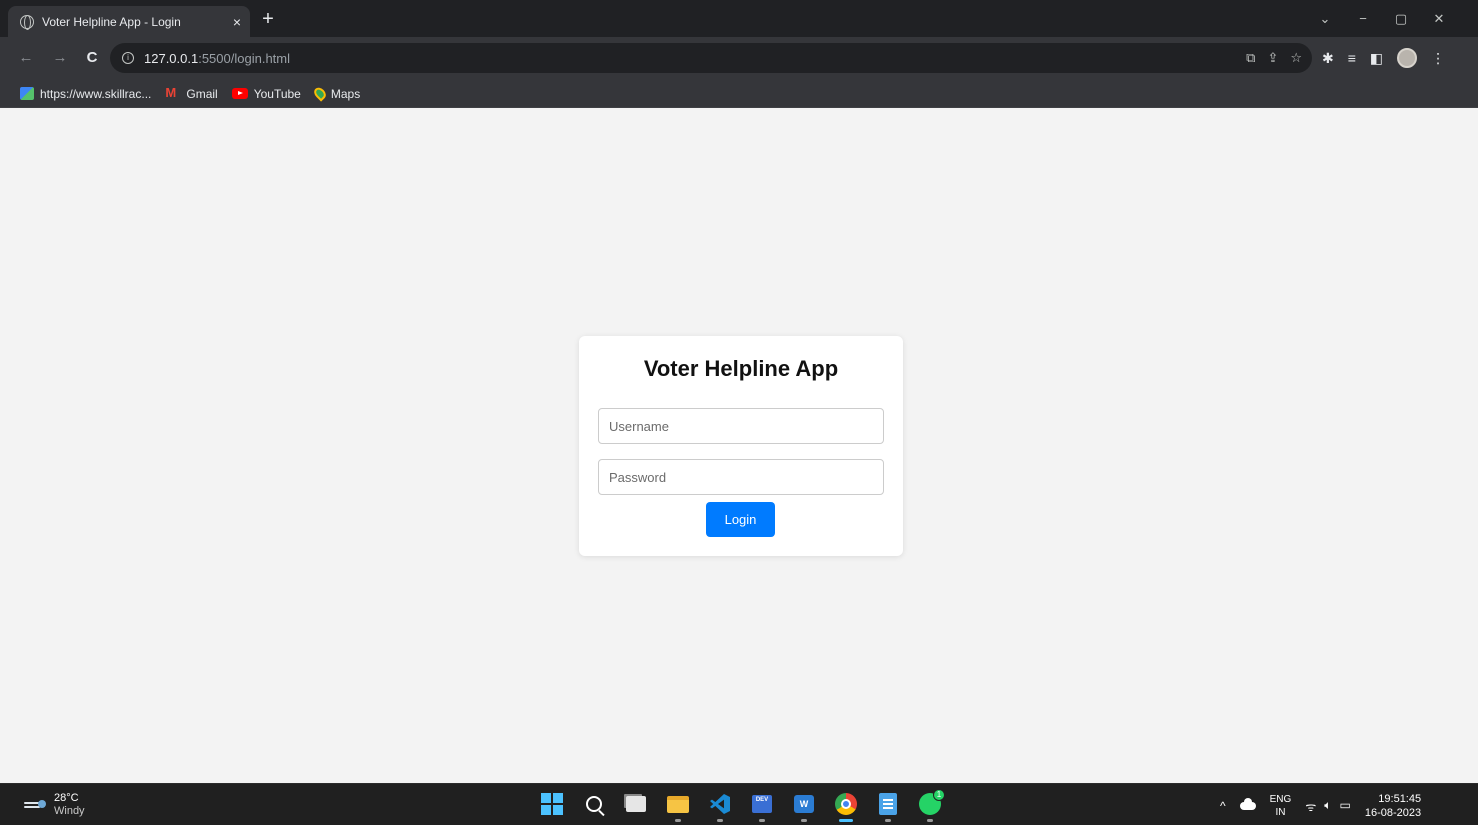  What do you see at coordinates (939, 795) in the screenshot?
I see `notification-badge: 1` at bounding box center [939, 795].